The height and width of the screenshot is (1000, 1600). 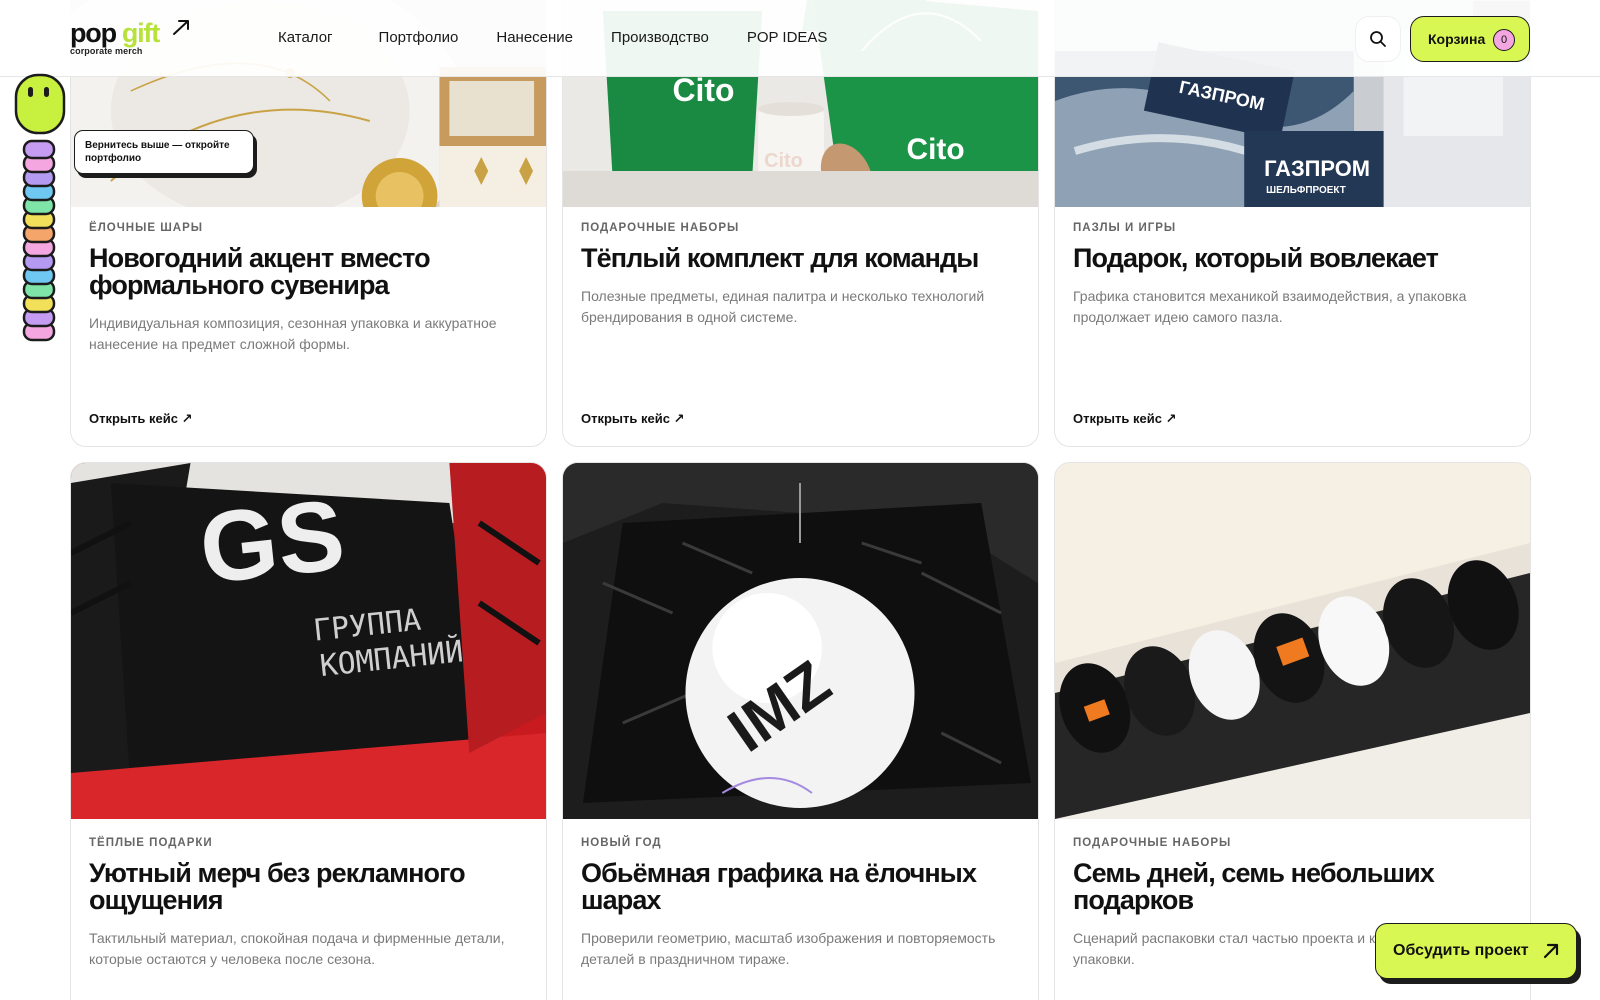 I want to click on cart-label: Корзина, so click(x=1457, y=39).